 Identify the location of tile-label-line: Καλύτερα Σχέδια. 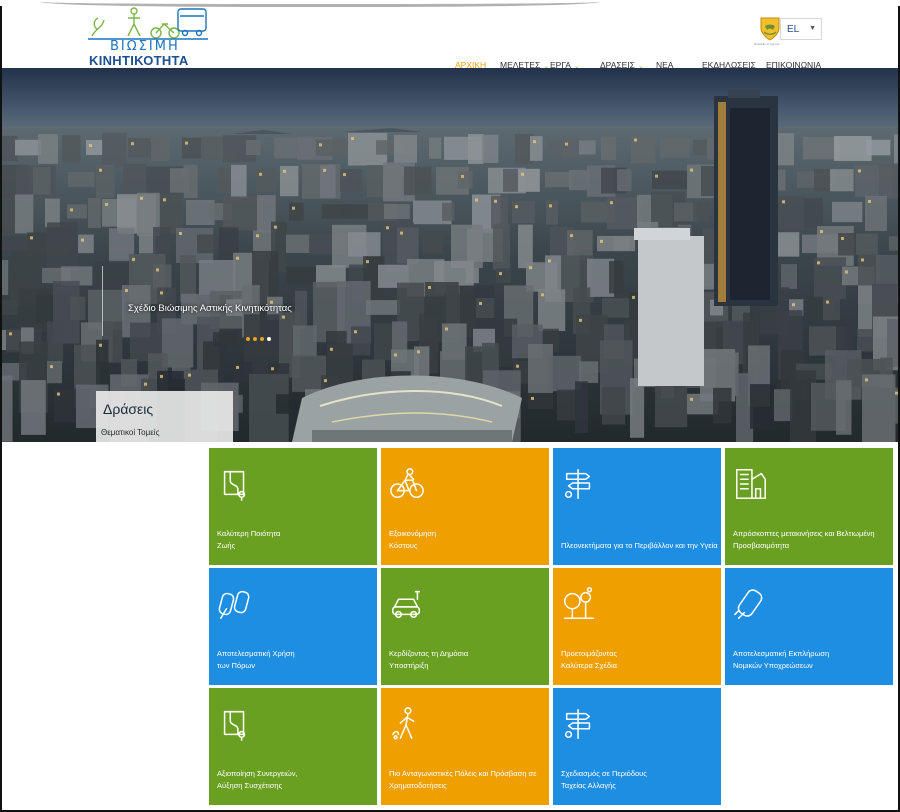
(589, 665).